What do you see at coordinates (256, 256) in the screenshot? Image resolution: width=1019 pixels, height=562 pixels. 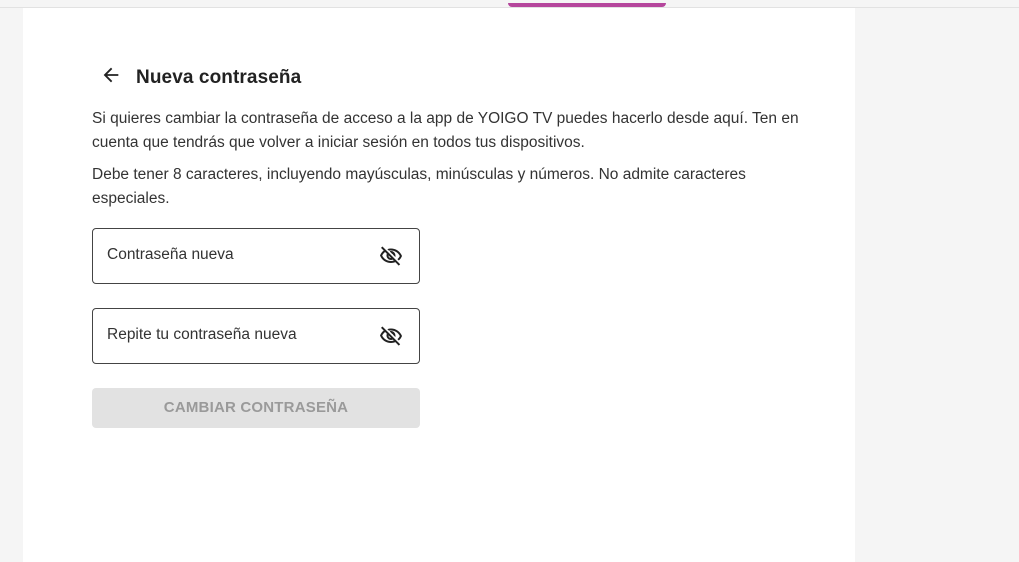 I see `new-password-field: Contraseña nueva` at bounding box center [256, 256].